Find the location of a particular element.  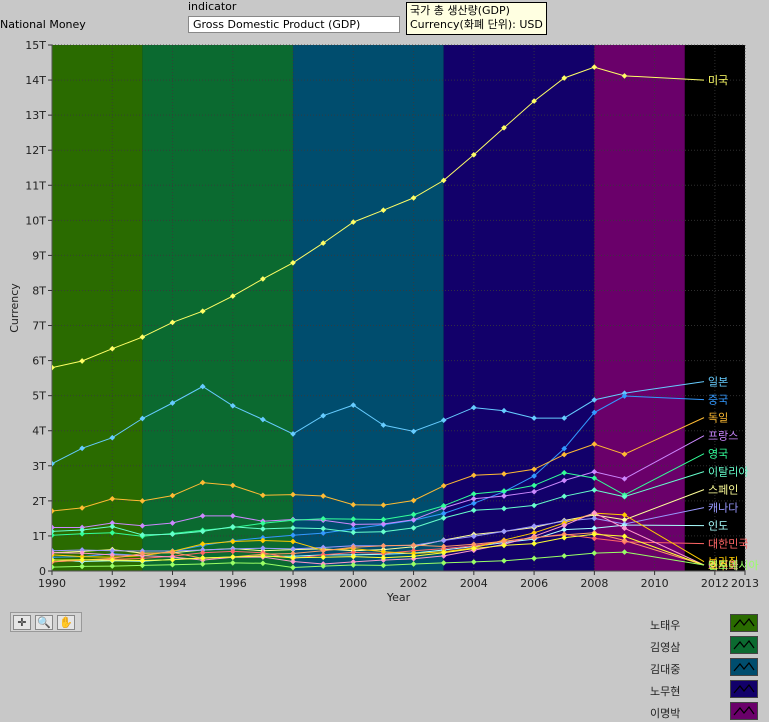

y-tick-label: 2T is located at coordinates (39, 501).